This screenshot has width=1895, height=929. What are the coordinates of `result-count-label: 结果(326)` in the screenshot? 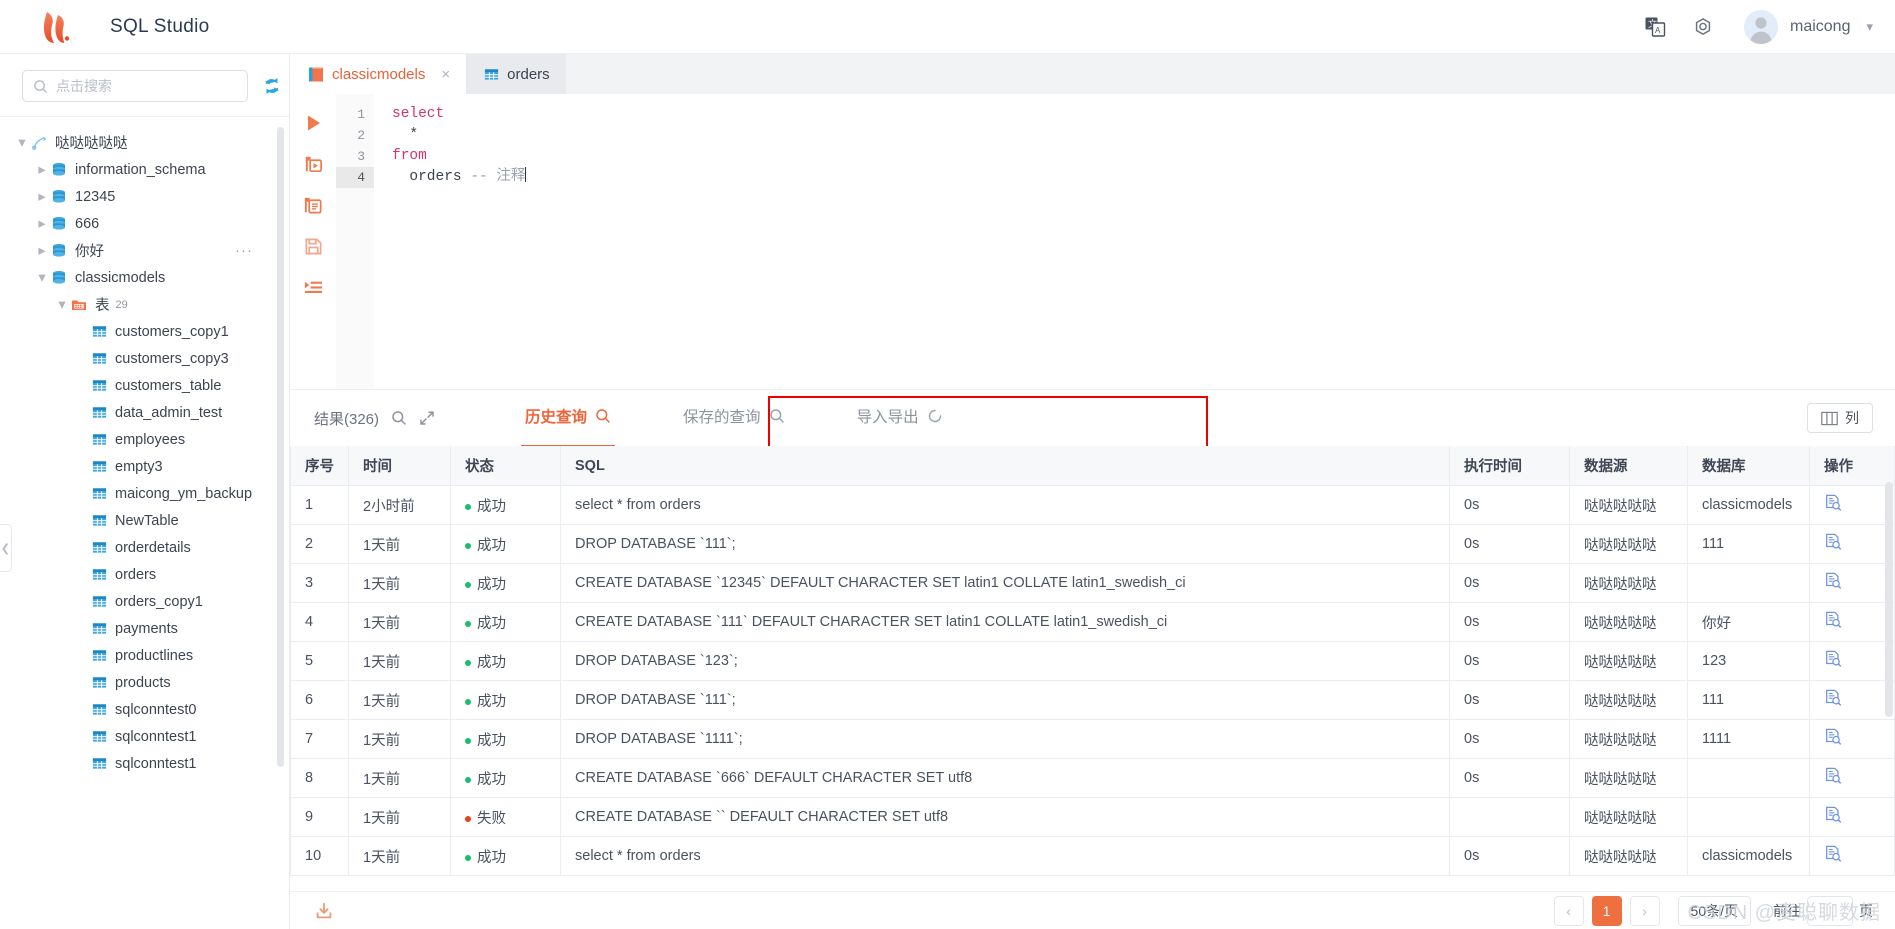 It's located at (347, 419).